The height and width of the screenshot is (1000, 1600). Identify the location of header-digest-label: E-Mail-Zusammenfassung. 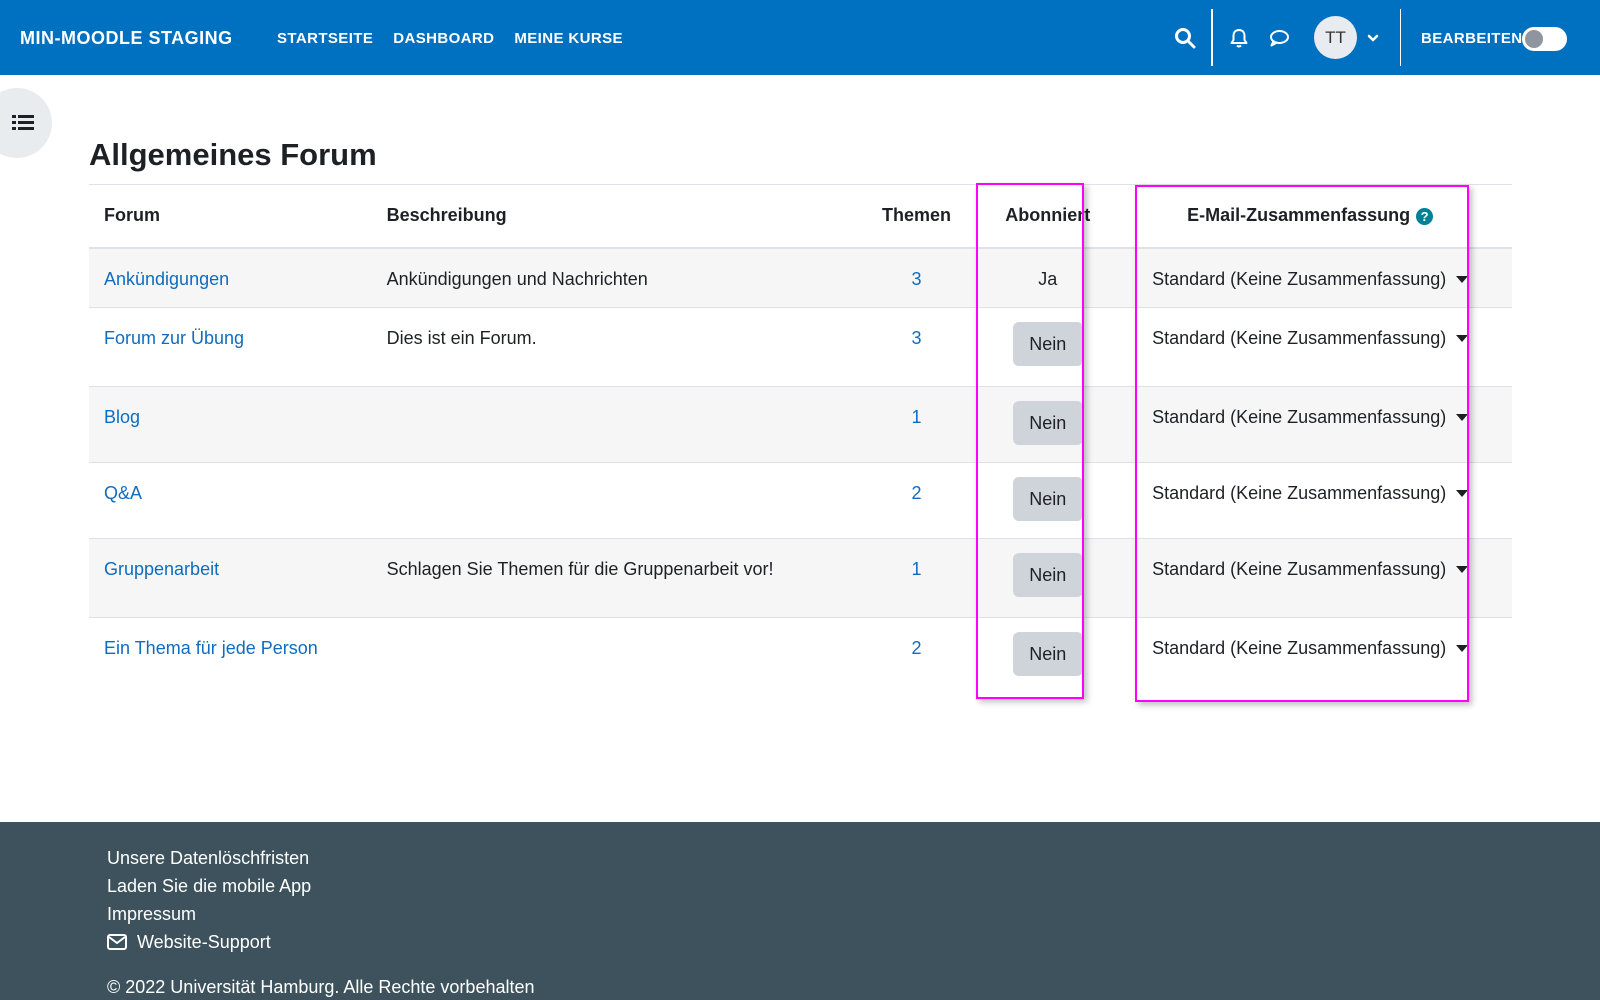
(1299, 215).